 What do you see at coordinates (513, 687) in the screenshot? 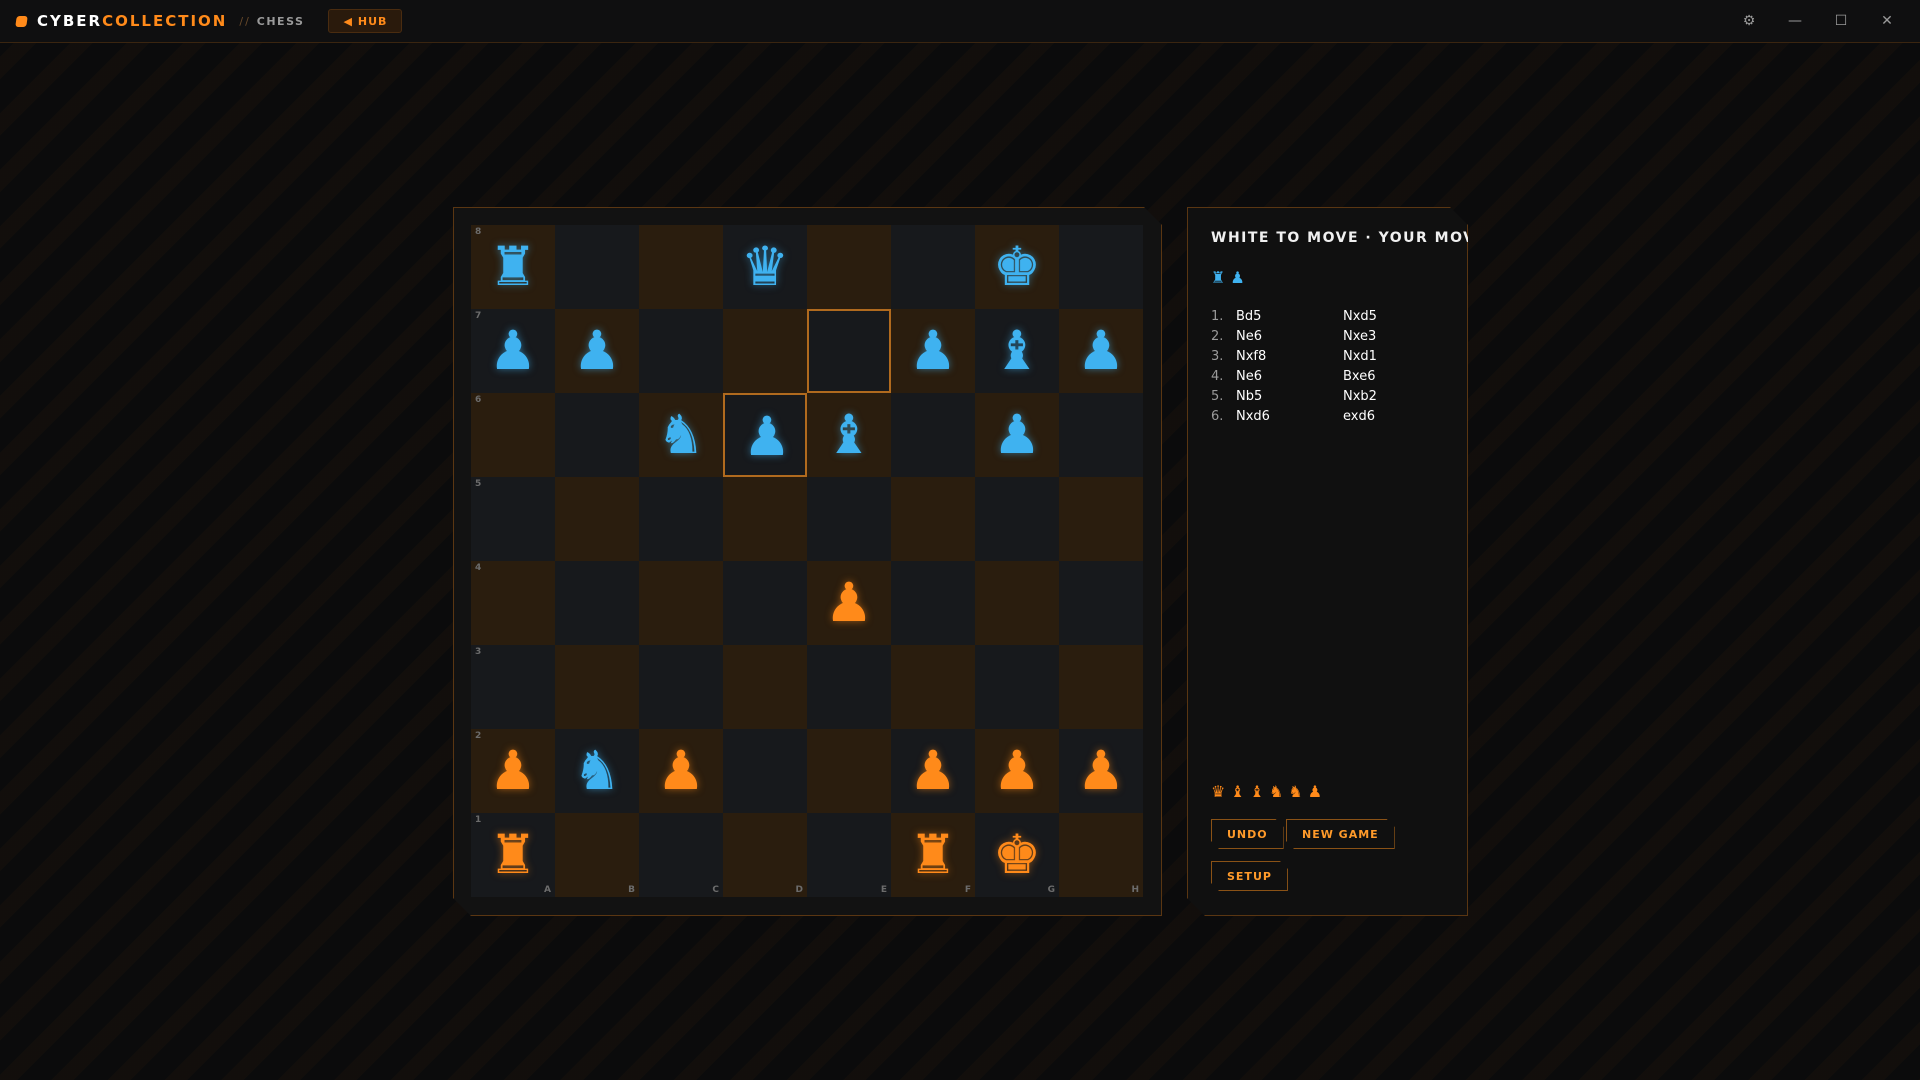
I see `square-a3: 3` at bounding box center [513, 687].